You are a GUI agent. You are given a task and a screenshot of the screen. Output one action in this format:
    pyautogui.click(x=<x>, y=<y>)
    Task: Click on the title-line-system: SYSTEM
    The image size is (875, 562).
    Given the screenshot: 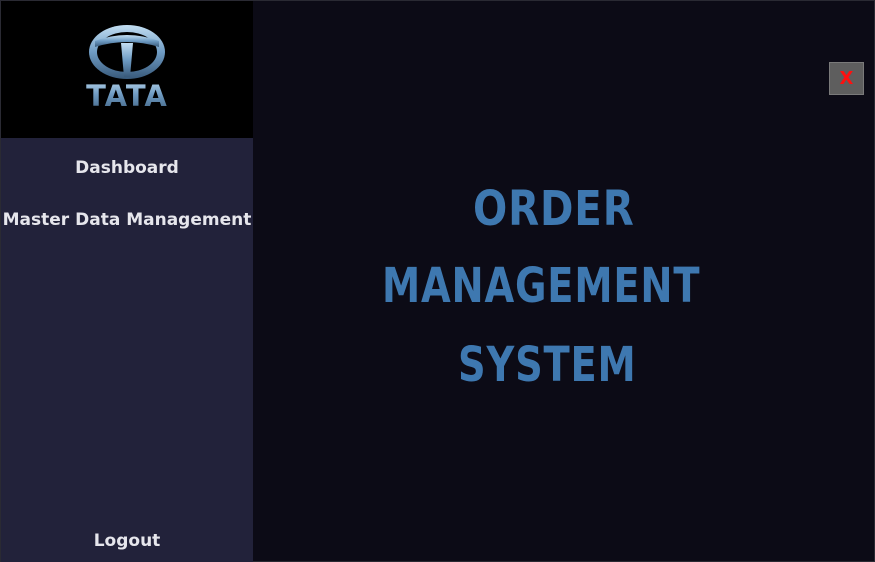 What is the action you would take?
    pyautogui.click(x=547, y=365)
    